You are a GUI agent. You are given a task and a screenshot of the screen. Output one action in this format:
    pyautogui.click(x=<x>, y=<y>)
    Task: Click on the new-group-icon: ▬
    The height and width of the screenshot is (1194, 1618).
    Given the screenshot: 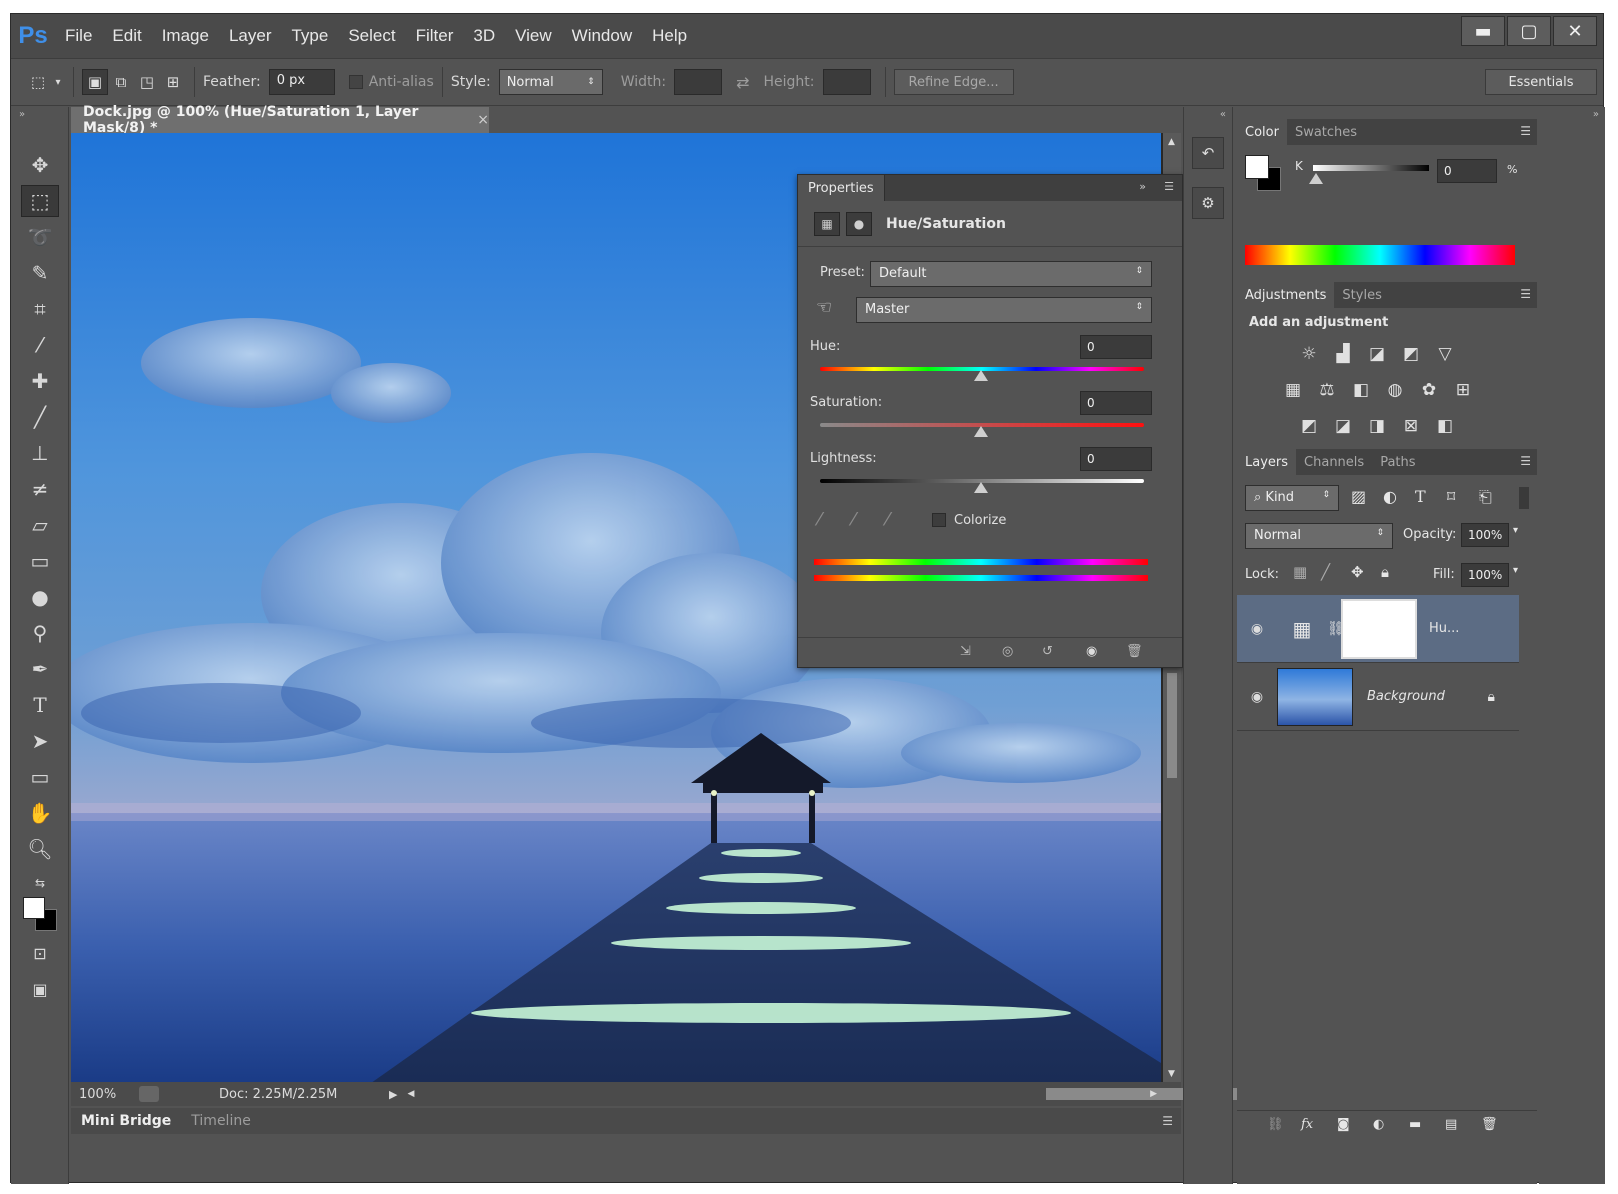 What is the action you would take?
    pyautogui.click(x=1415, y=1124)
    